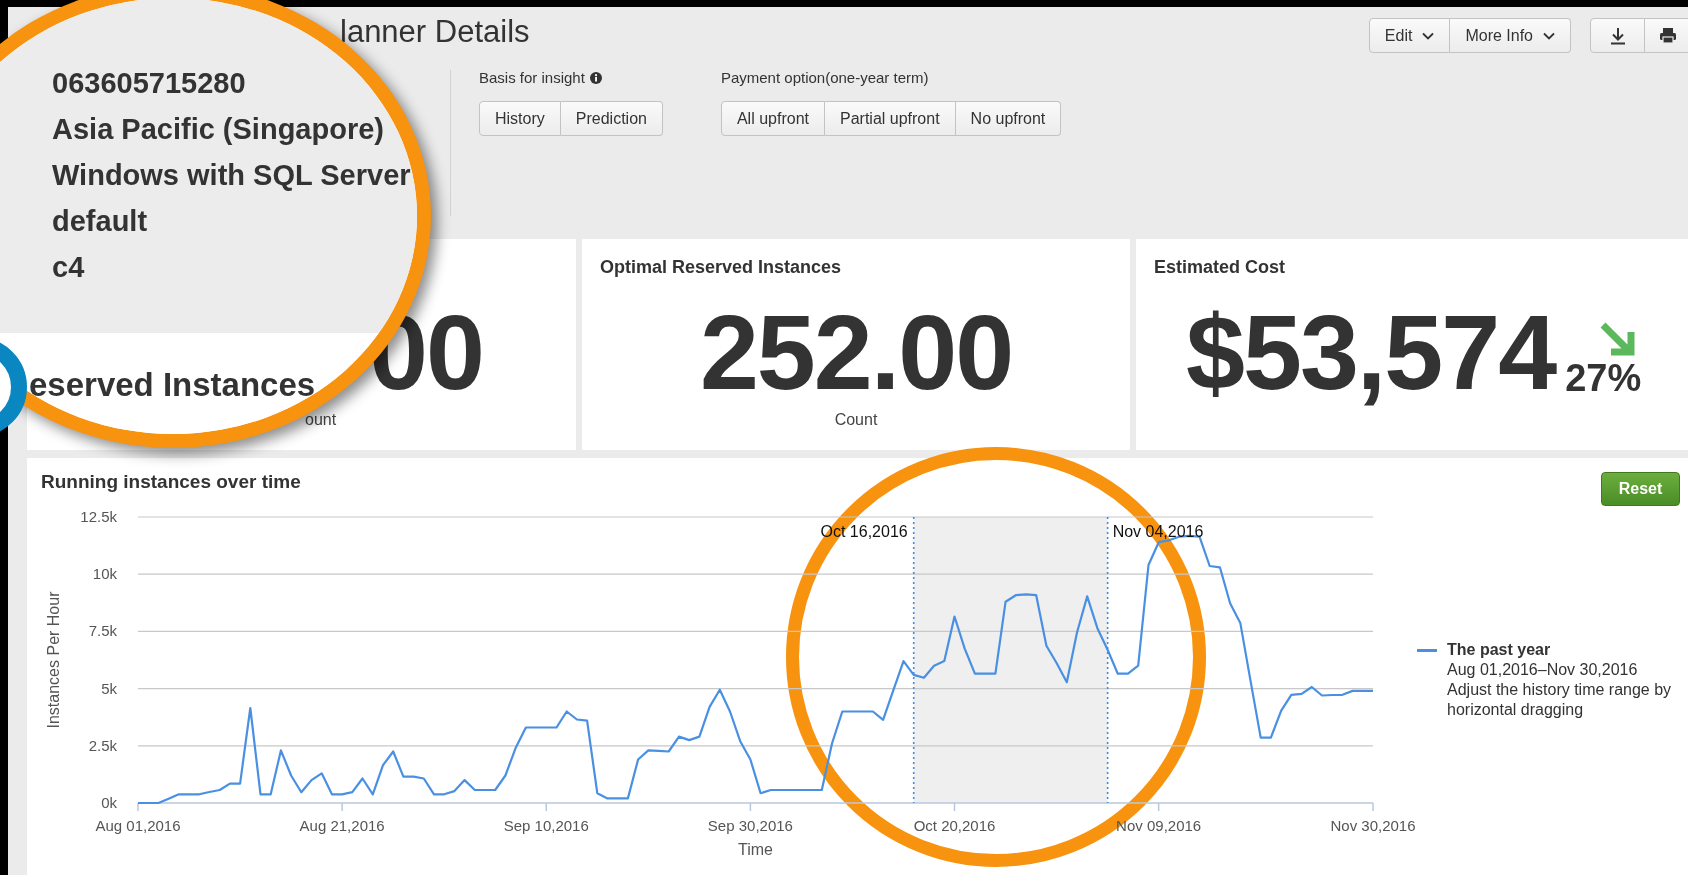  What do you see at coordinates (1373, 825) in the screenshot?
I see `tick-label: Nov 30,2016` at bounding box center [1373, 825].